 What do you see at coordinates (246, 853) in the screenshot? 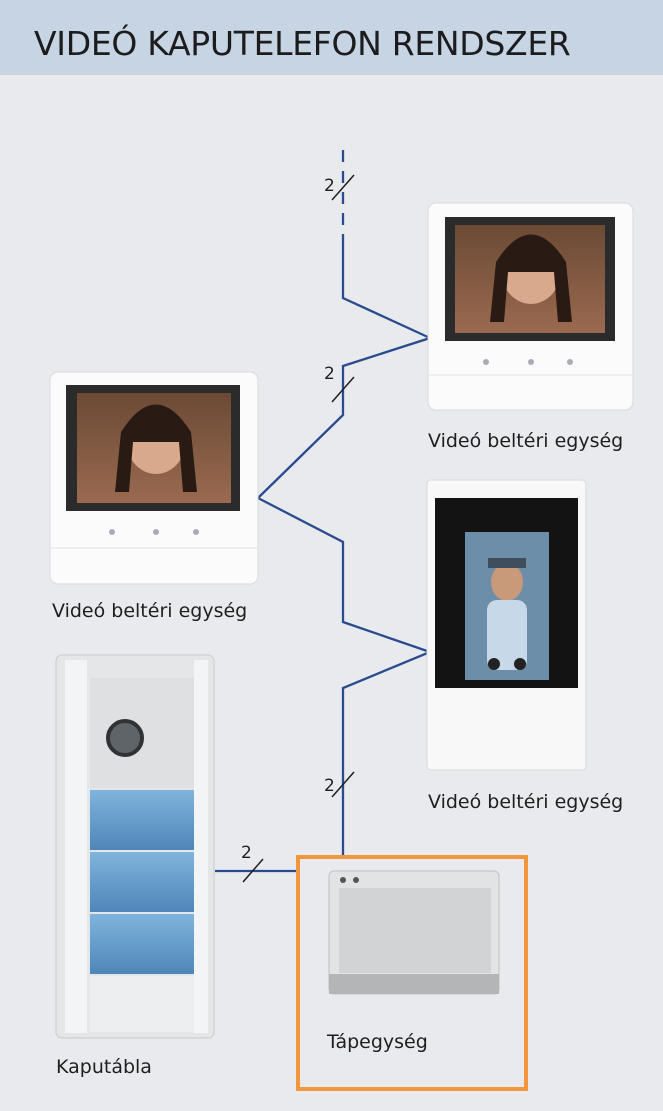
I see `wire-count-panel: 2` at bounding box center [246, 853].